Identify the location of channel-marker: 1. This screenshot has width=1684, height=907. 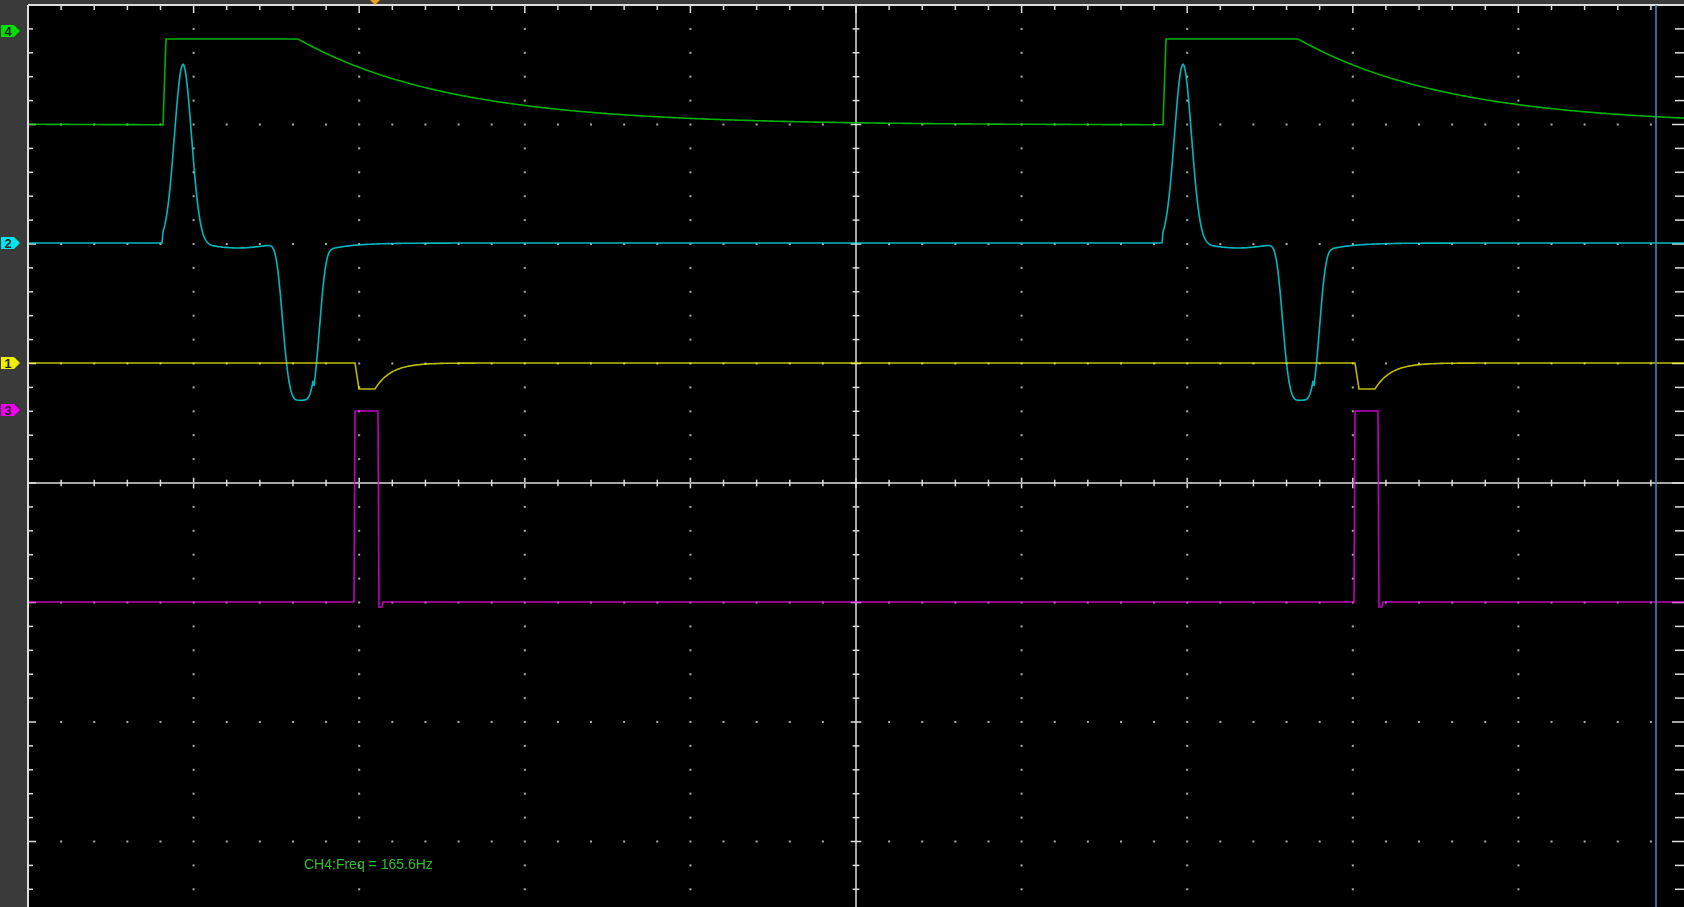
(10, 363).